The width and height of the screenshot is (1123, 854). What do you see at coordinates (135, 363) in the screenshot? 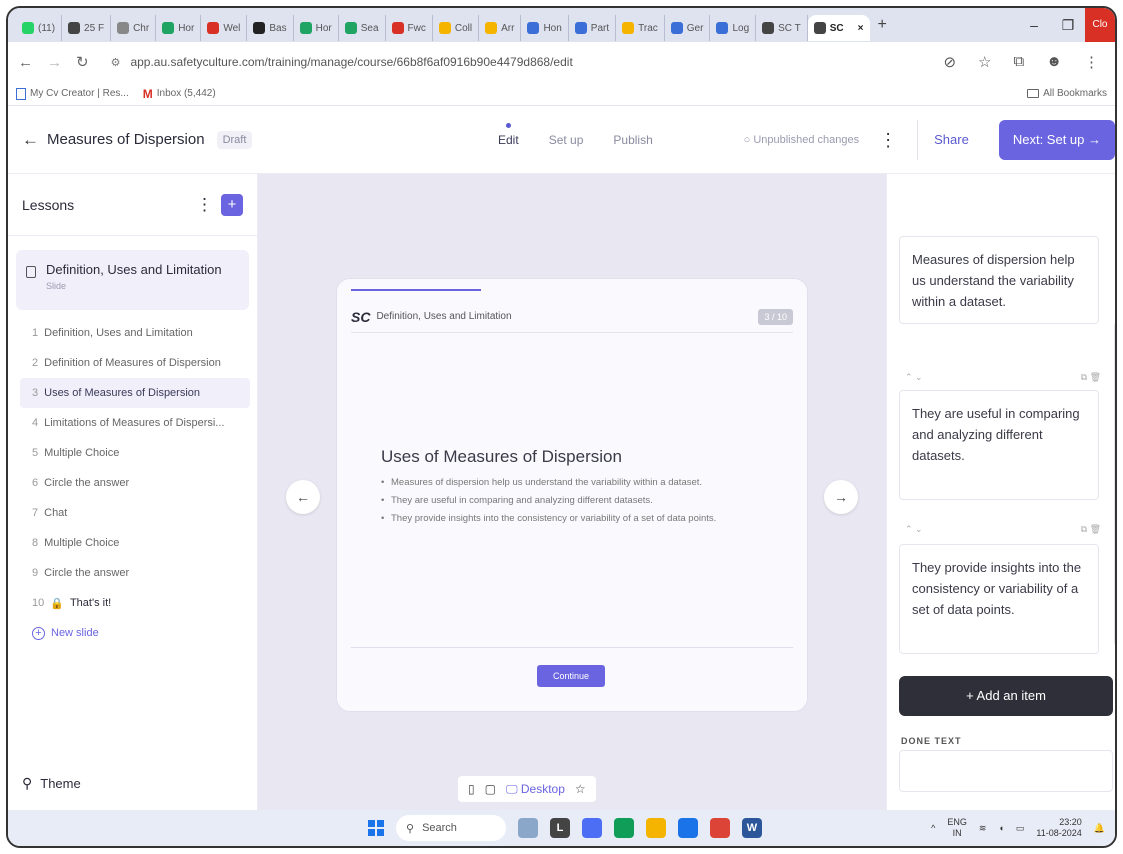
I see `slide-item: 2 Definition of Measures of Dispersion` at bounding box center [135, 363].